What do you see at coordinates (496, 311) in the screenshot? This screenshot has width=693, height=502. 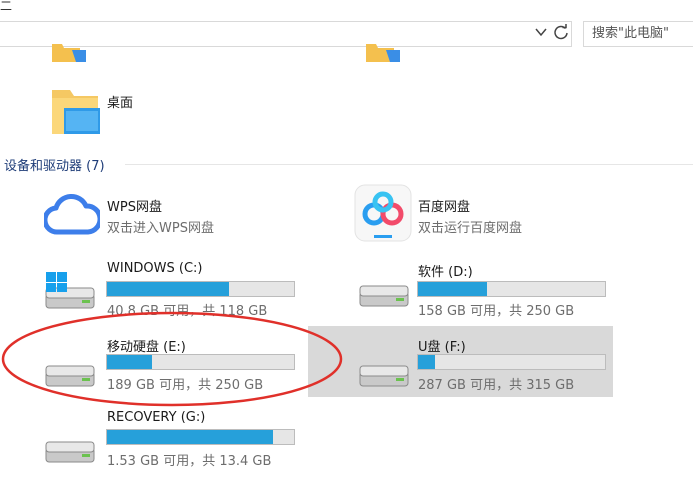 I see `drive-usage: 158 GB 可用，共 250 GB` at bounding box center [496, 311].